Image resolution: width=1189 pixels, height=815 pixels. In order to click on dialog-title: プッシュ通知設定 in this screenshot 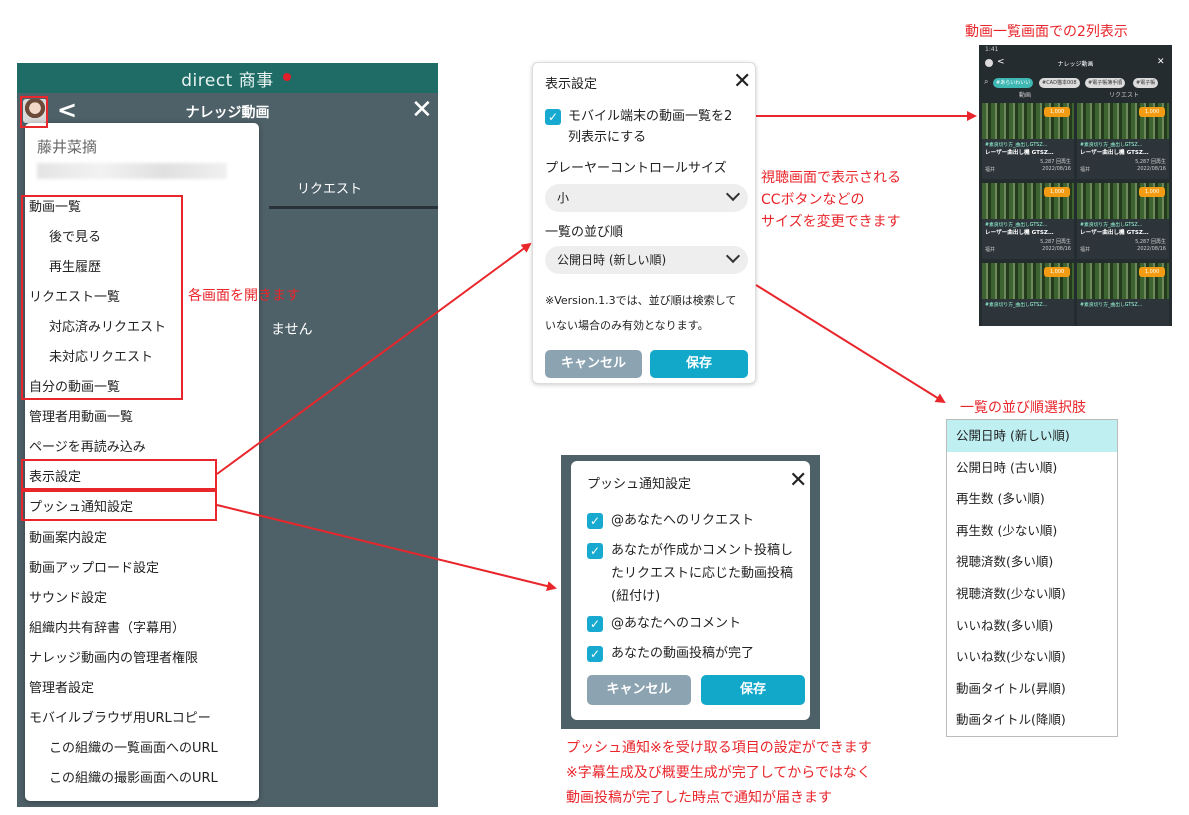, I will do `click(639, 484)`.